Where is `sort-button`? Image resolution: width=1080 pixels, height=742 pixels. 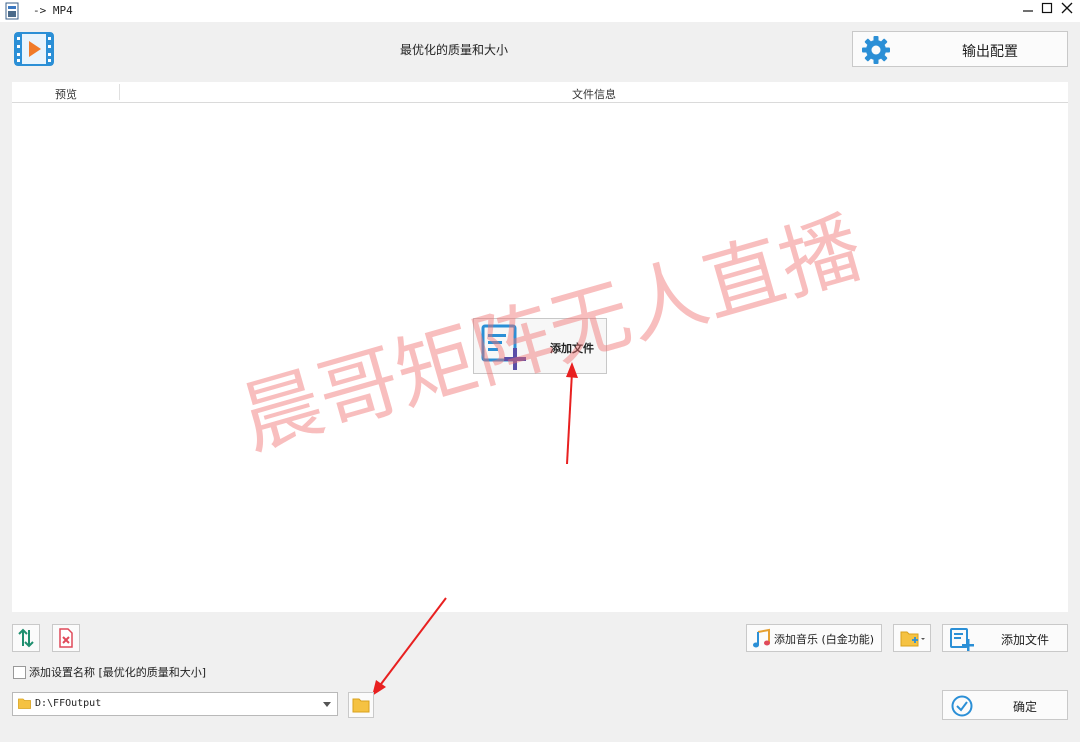 sort-button is located at coordinates (26, 638).